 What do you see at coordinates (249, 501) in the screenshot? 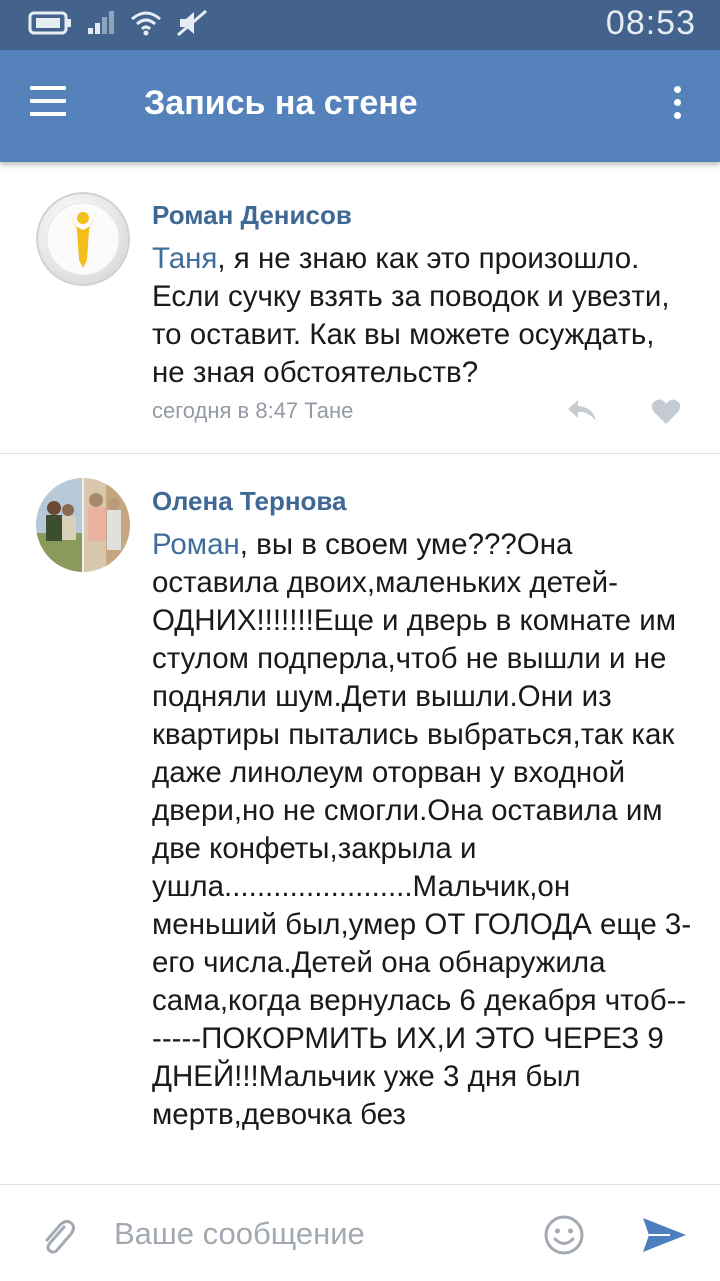
I see `comment-author: Олена Тернова` at bounding box center [249, 501].